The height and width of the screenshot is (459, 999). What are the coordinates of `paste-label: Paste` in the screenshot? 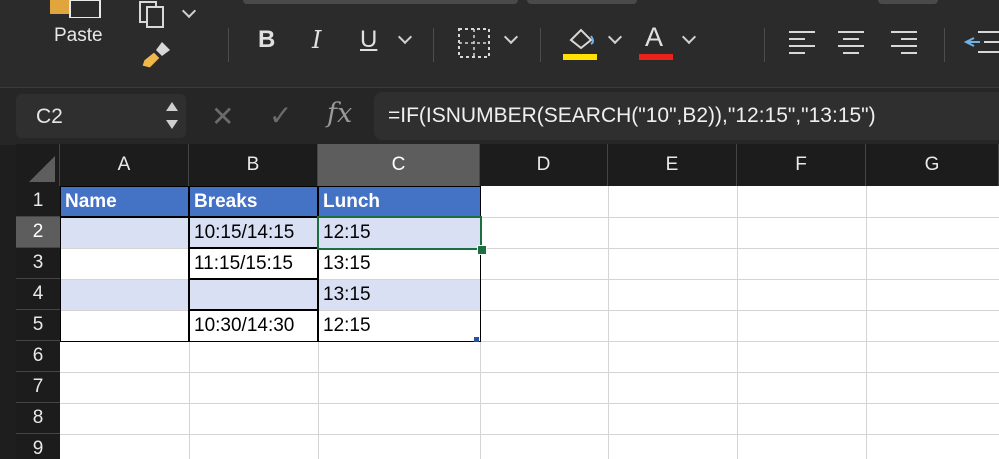 It's located at (78, 36).